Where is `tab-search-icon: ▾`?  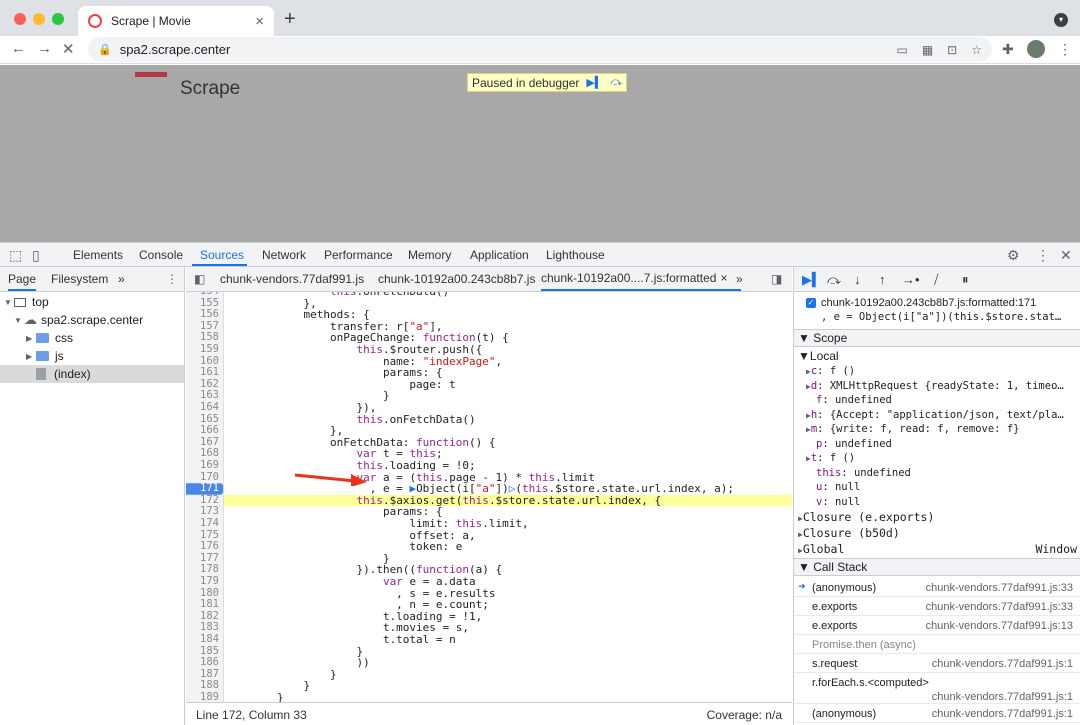 tab-search-icon: ▾ is located at coordinates (1061, 20).